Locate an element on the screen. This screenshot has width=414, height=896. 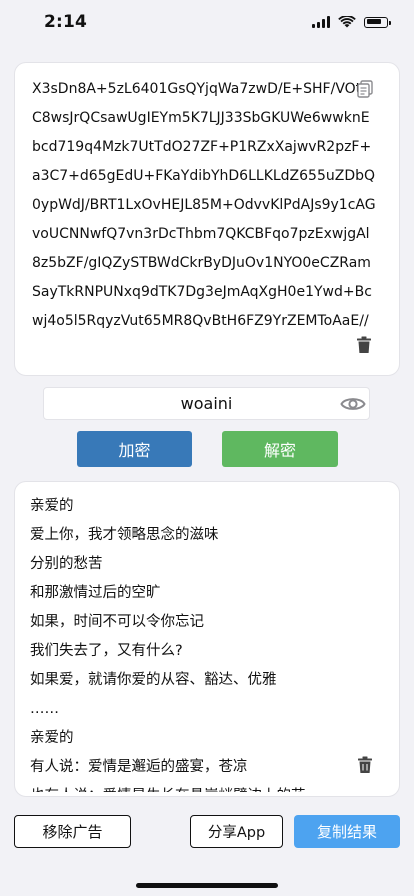
password-input: woaini is located at coordinates (206, 403).